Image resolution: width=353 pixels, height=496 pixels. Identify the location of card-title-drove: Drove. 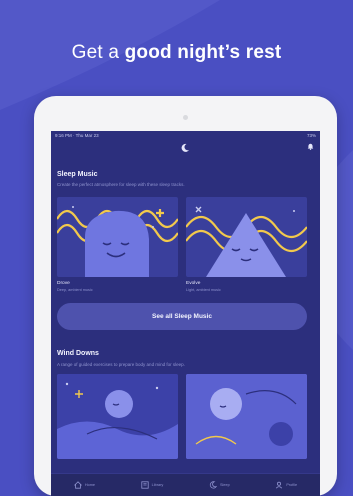
(63, 283).